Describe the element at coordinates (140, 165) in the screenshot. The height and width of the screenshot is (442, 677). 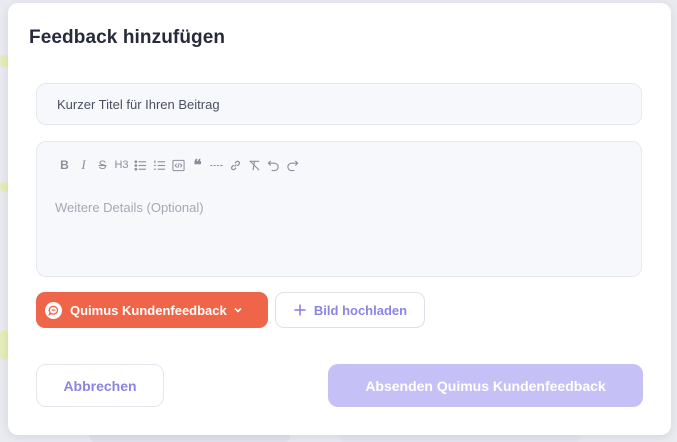
I see `bullet-list-icon` at that location.